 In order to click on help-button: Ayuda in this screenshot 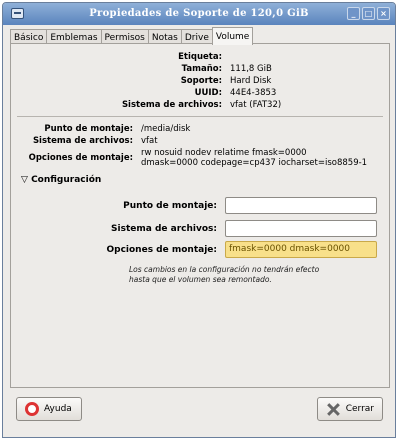, I will do `click(49, 409)`.